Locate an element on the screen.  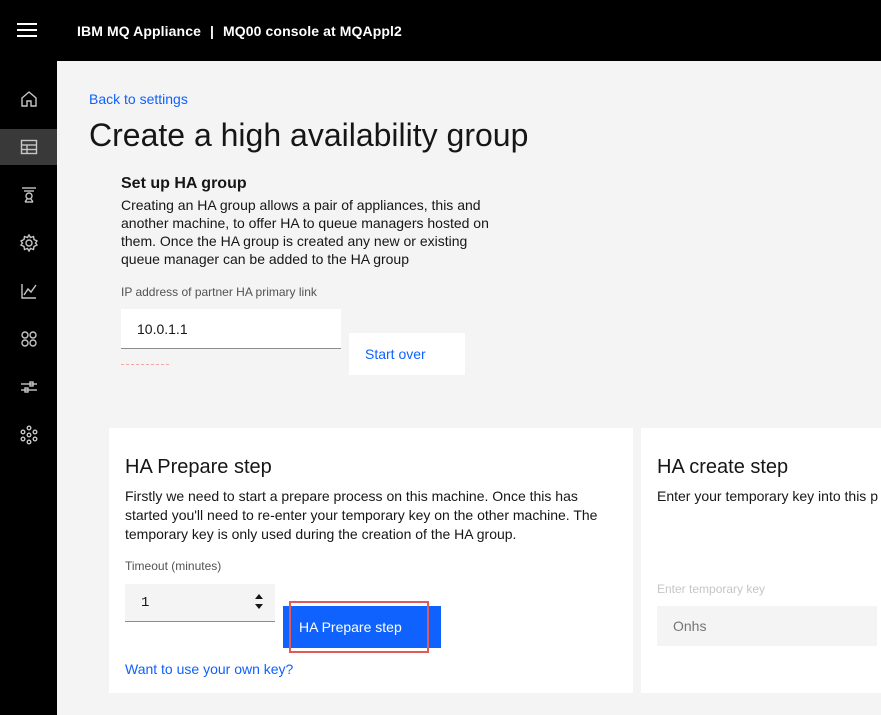
sliders-icon is located at coordinates (28, 387).